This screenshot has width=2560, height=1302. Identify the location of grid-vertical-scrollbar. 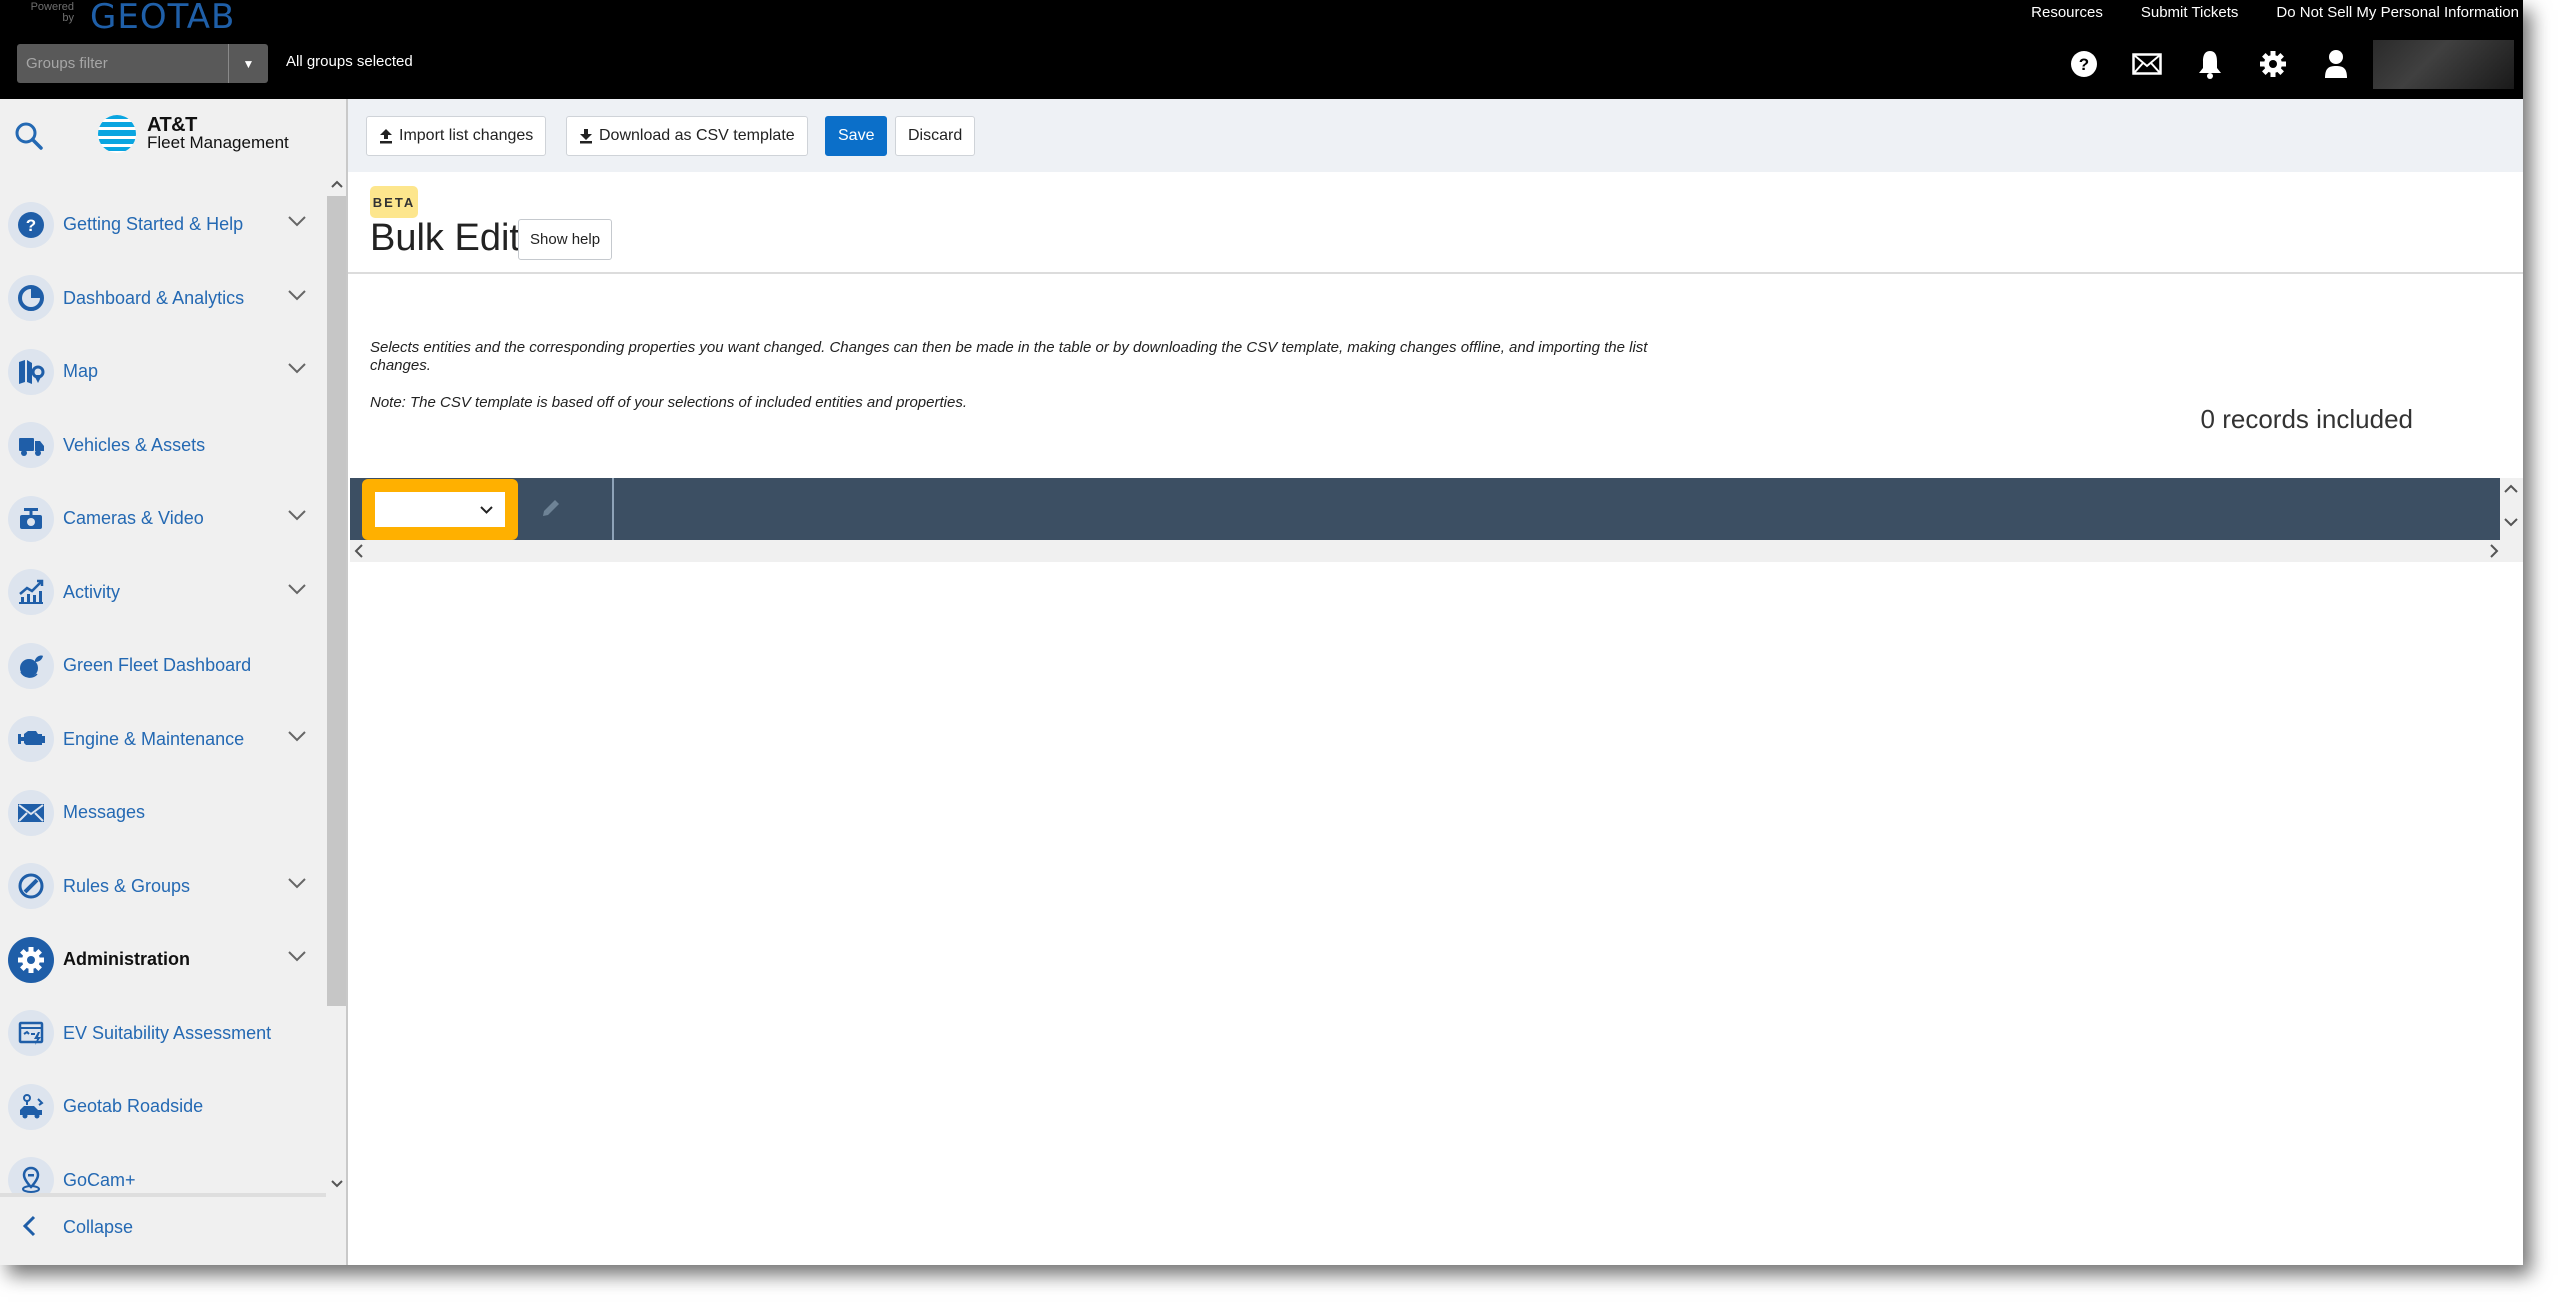
(2511, 509).